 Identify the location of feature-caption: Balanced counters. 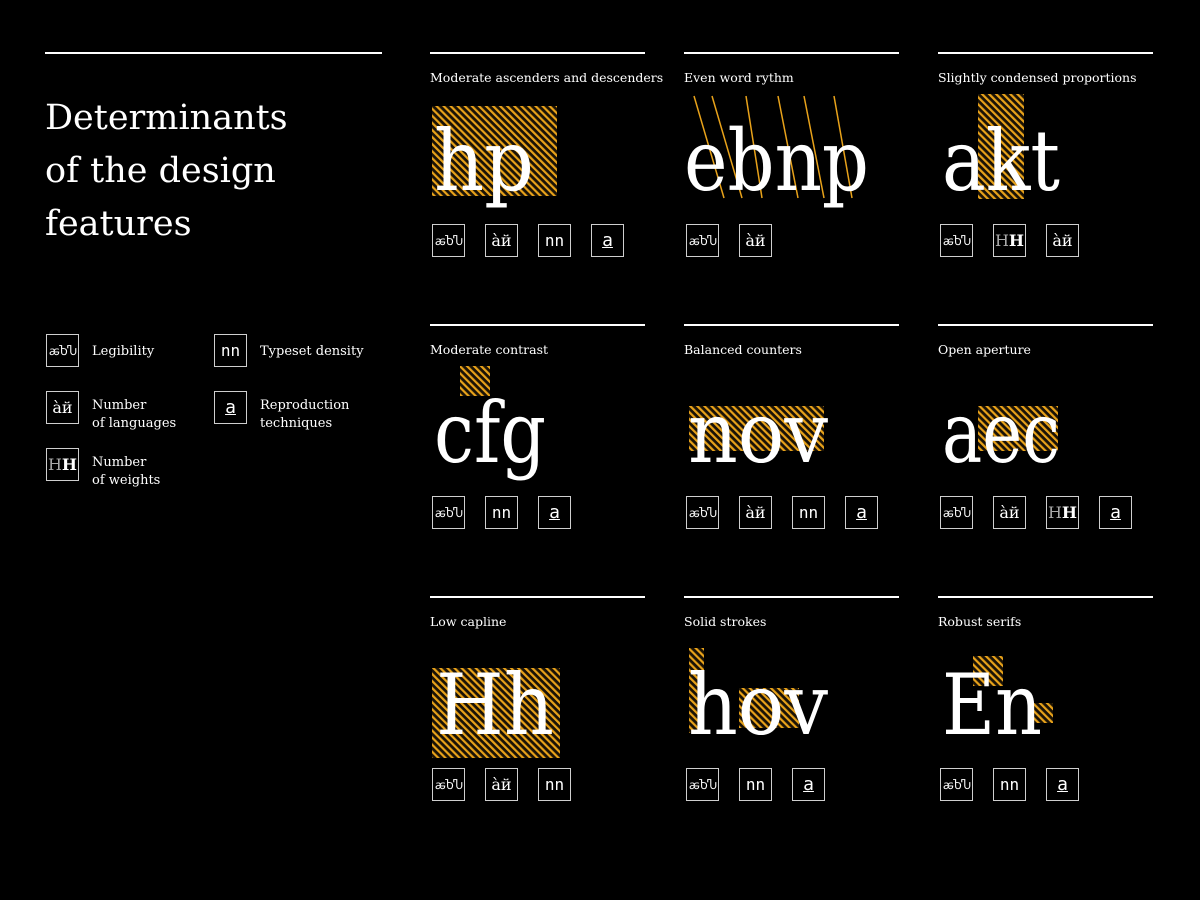
(743, 349).